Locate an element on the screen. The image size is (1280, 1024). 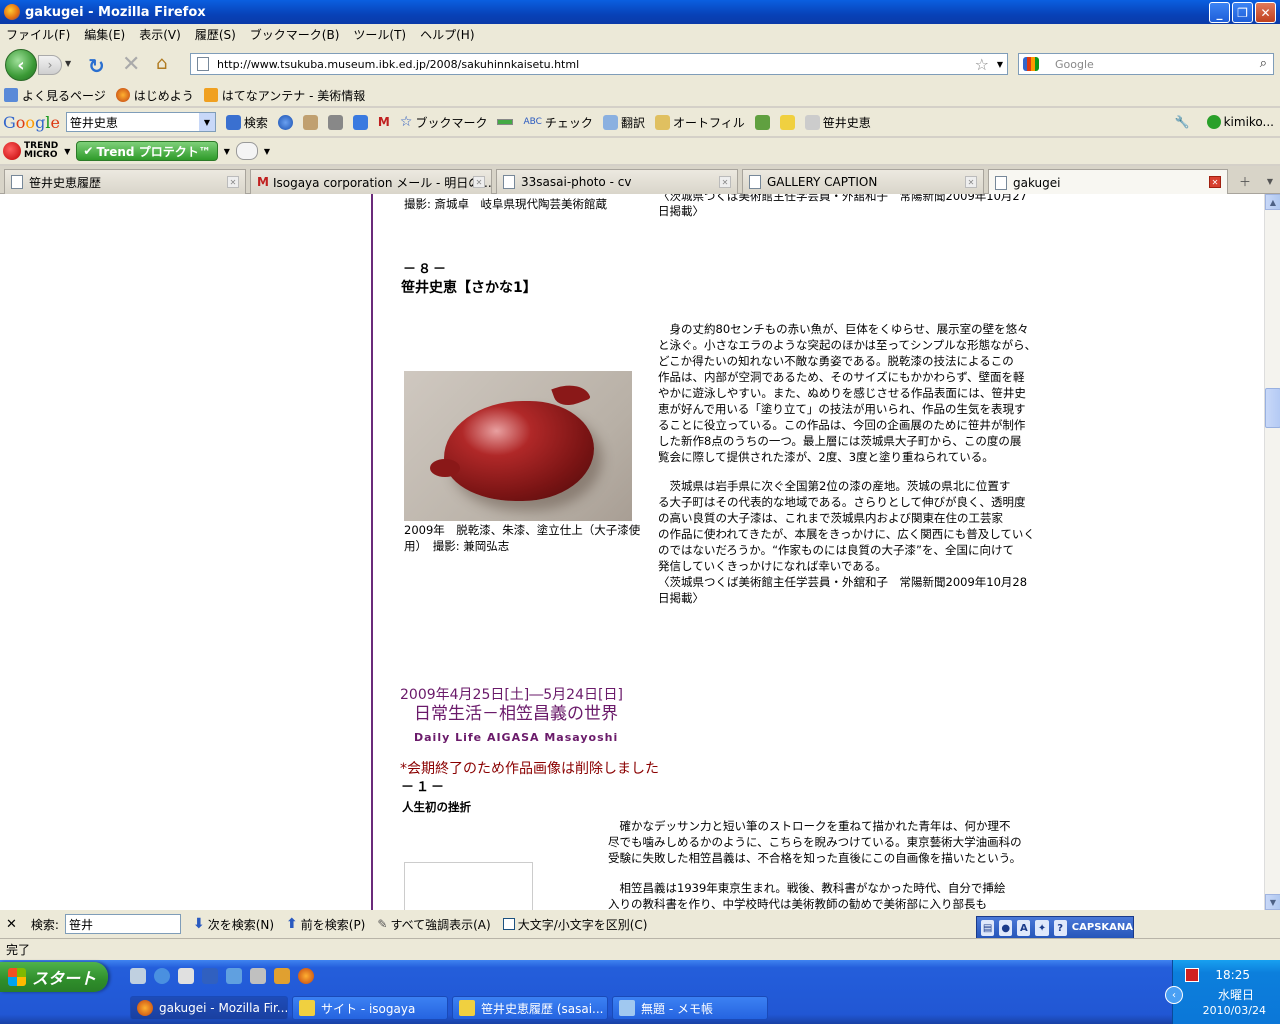
search-icon is located at coordinates (186, 976).